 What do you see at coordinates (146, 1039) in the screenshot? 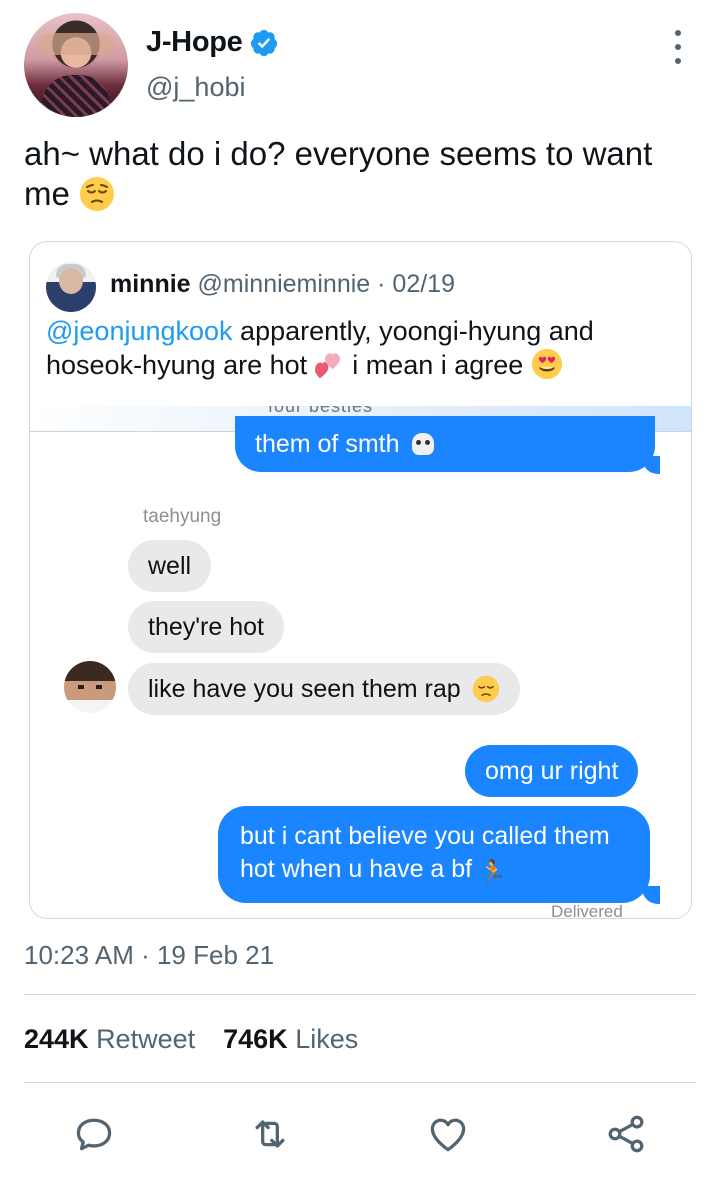
I see `retweets-label: Retweet` at bounding box center [146, 1039].